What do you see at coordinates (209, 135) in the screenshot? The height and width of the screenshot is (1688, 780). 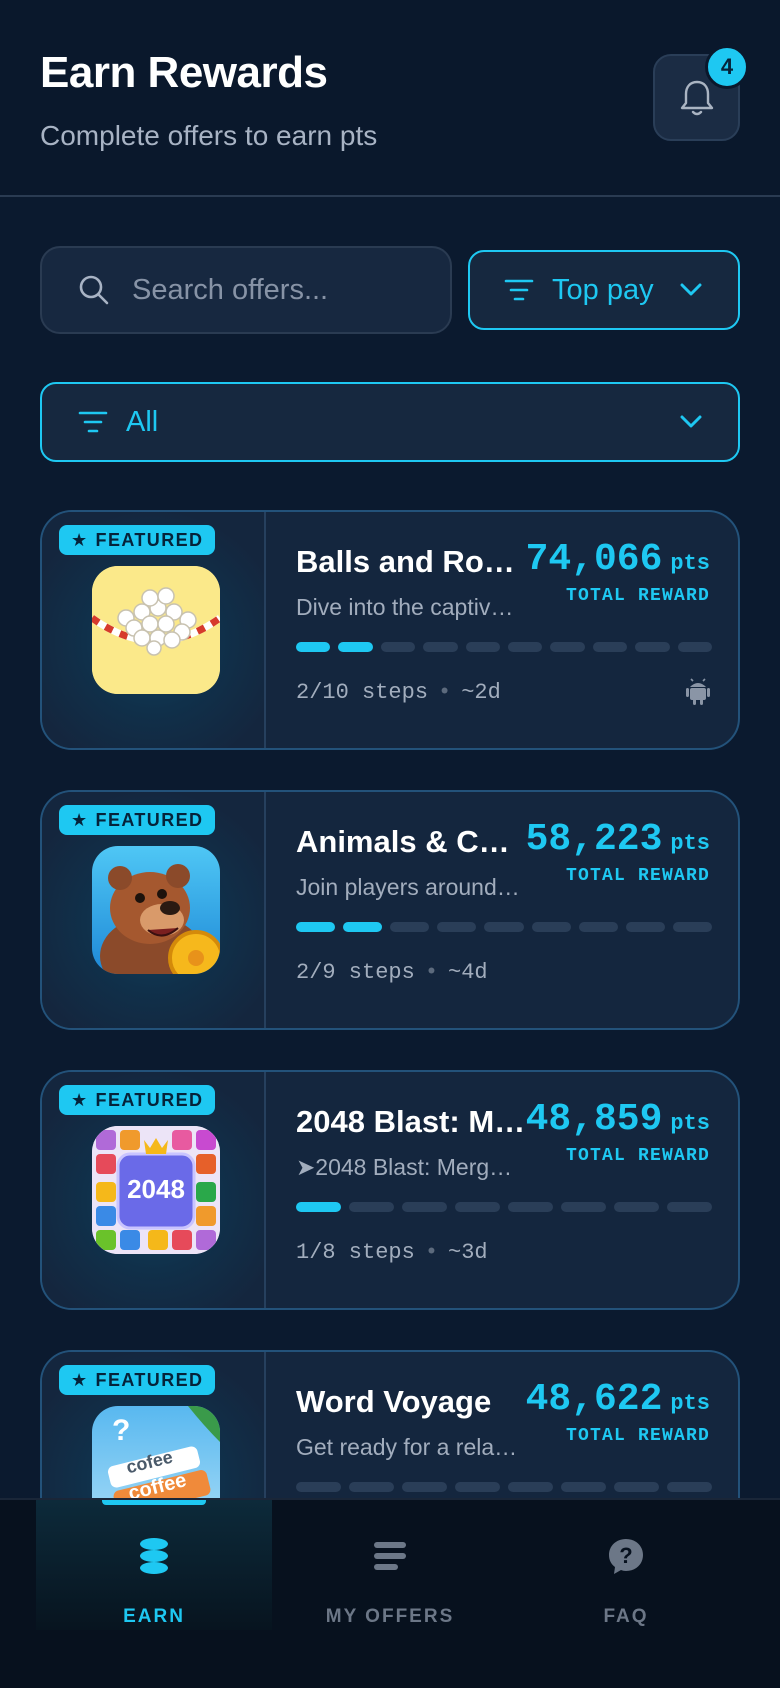 I see `page-subtitle: Complete offers to earn pts` at bounding box center [209, 135].